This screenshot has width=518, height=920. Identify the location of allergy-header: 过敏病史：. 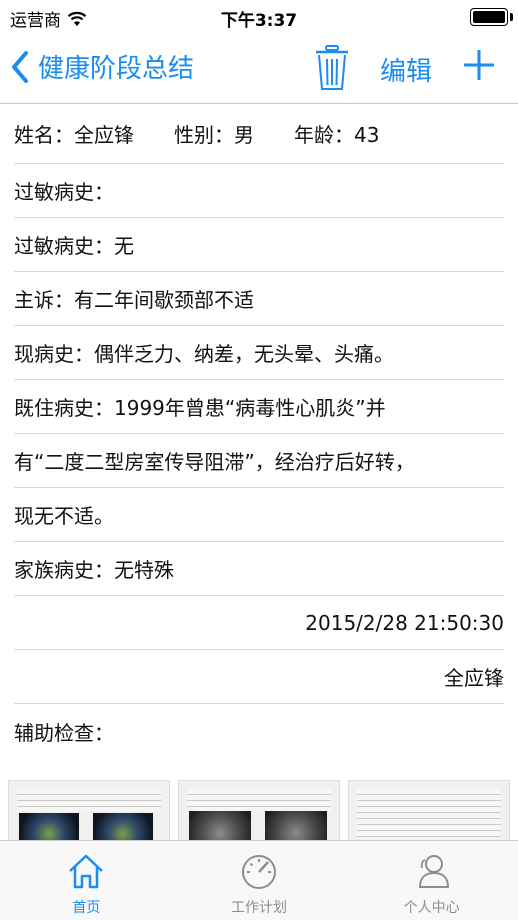
(64, 192).